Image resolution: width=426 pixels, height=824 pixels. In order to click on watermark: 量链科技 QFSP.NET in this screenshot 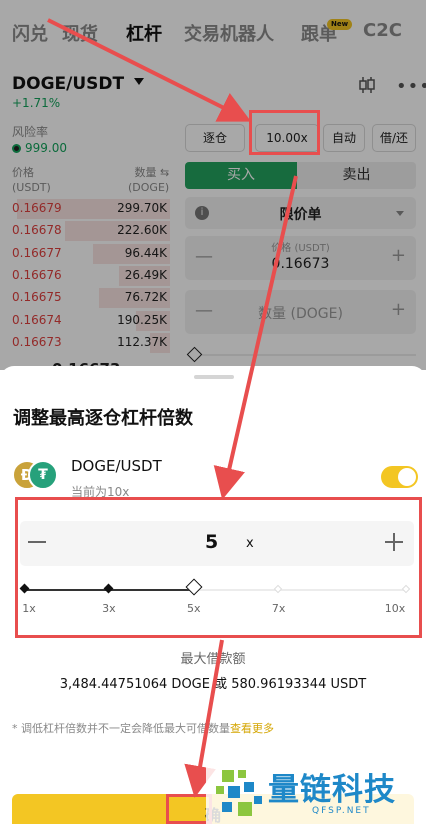, I will do `click(316, 792)`.